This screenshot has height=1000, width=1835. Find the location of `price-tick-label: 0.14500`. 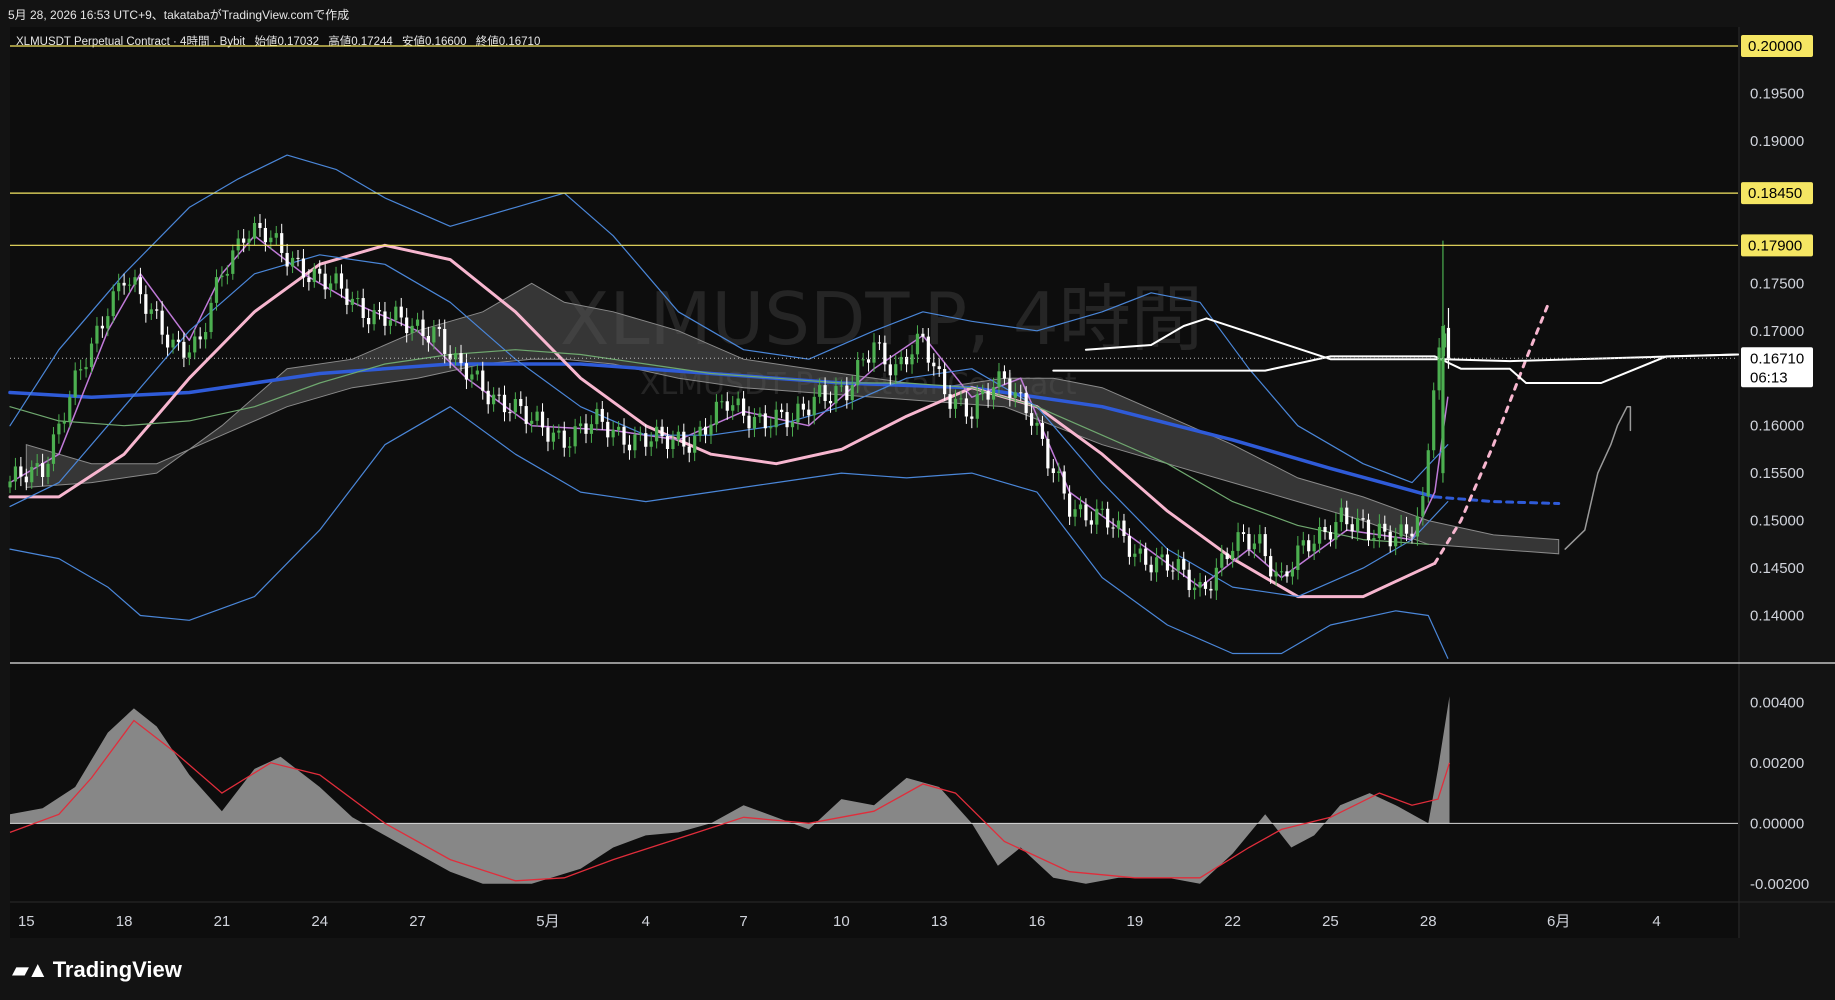

price-tick-label: 0.14500 is located at coordinates (1777, 568).